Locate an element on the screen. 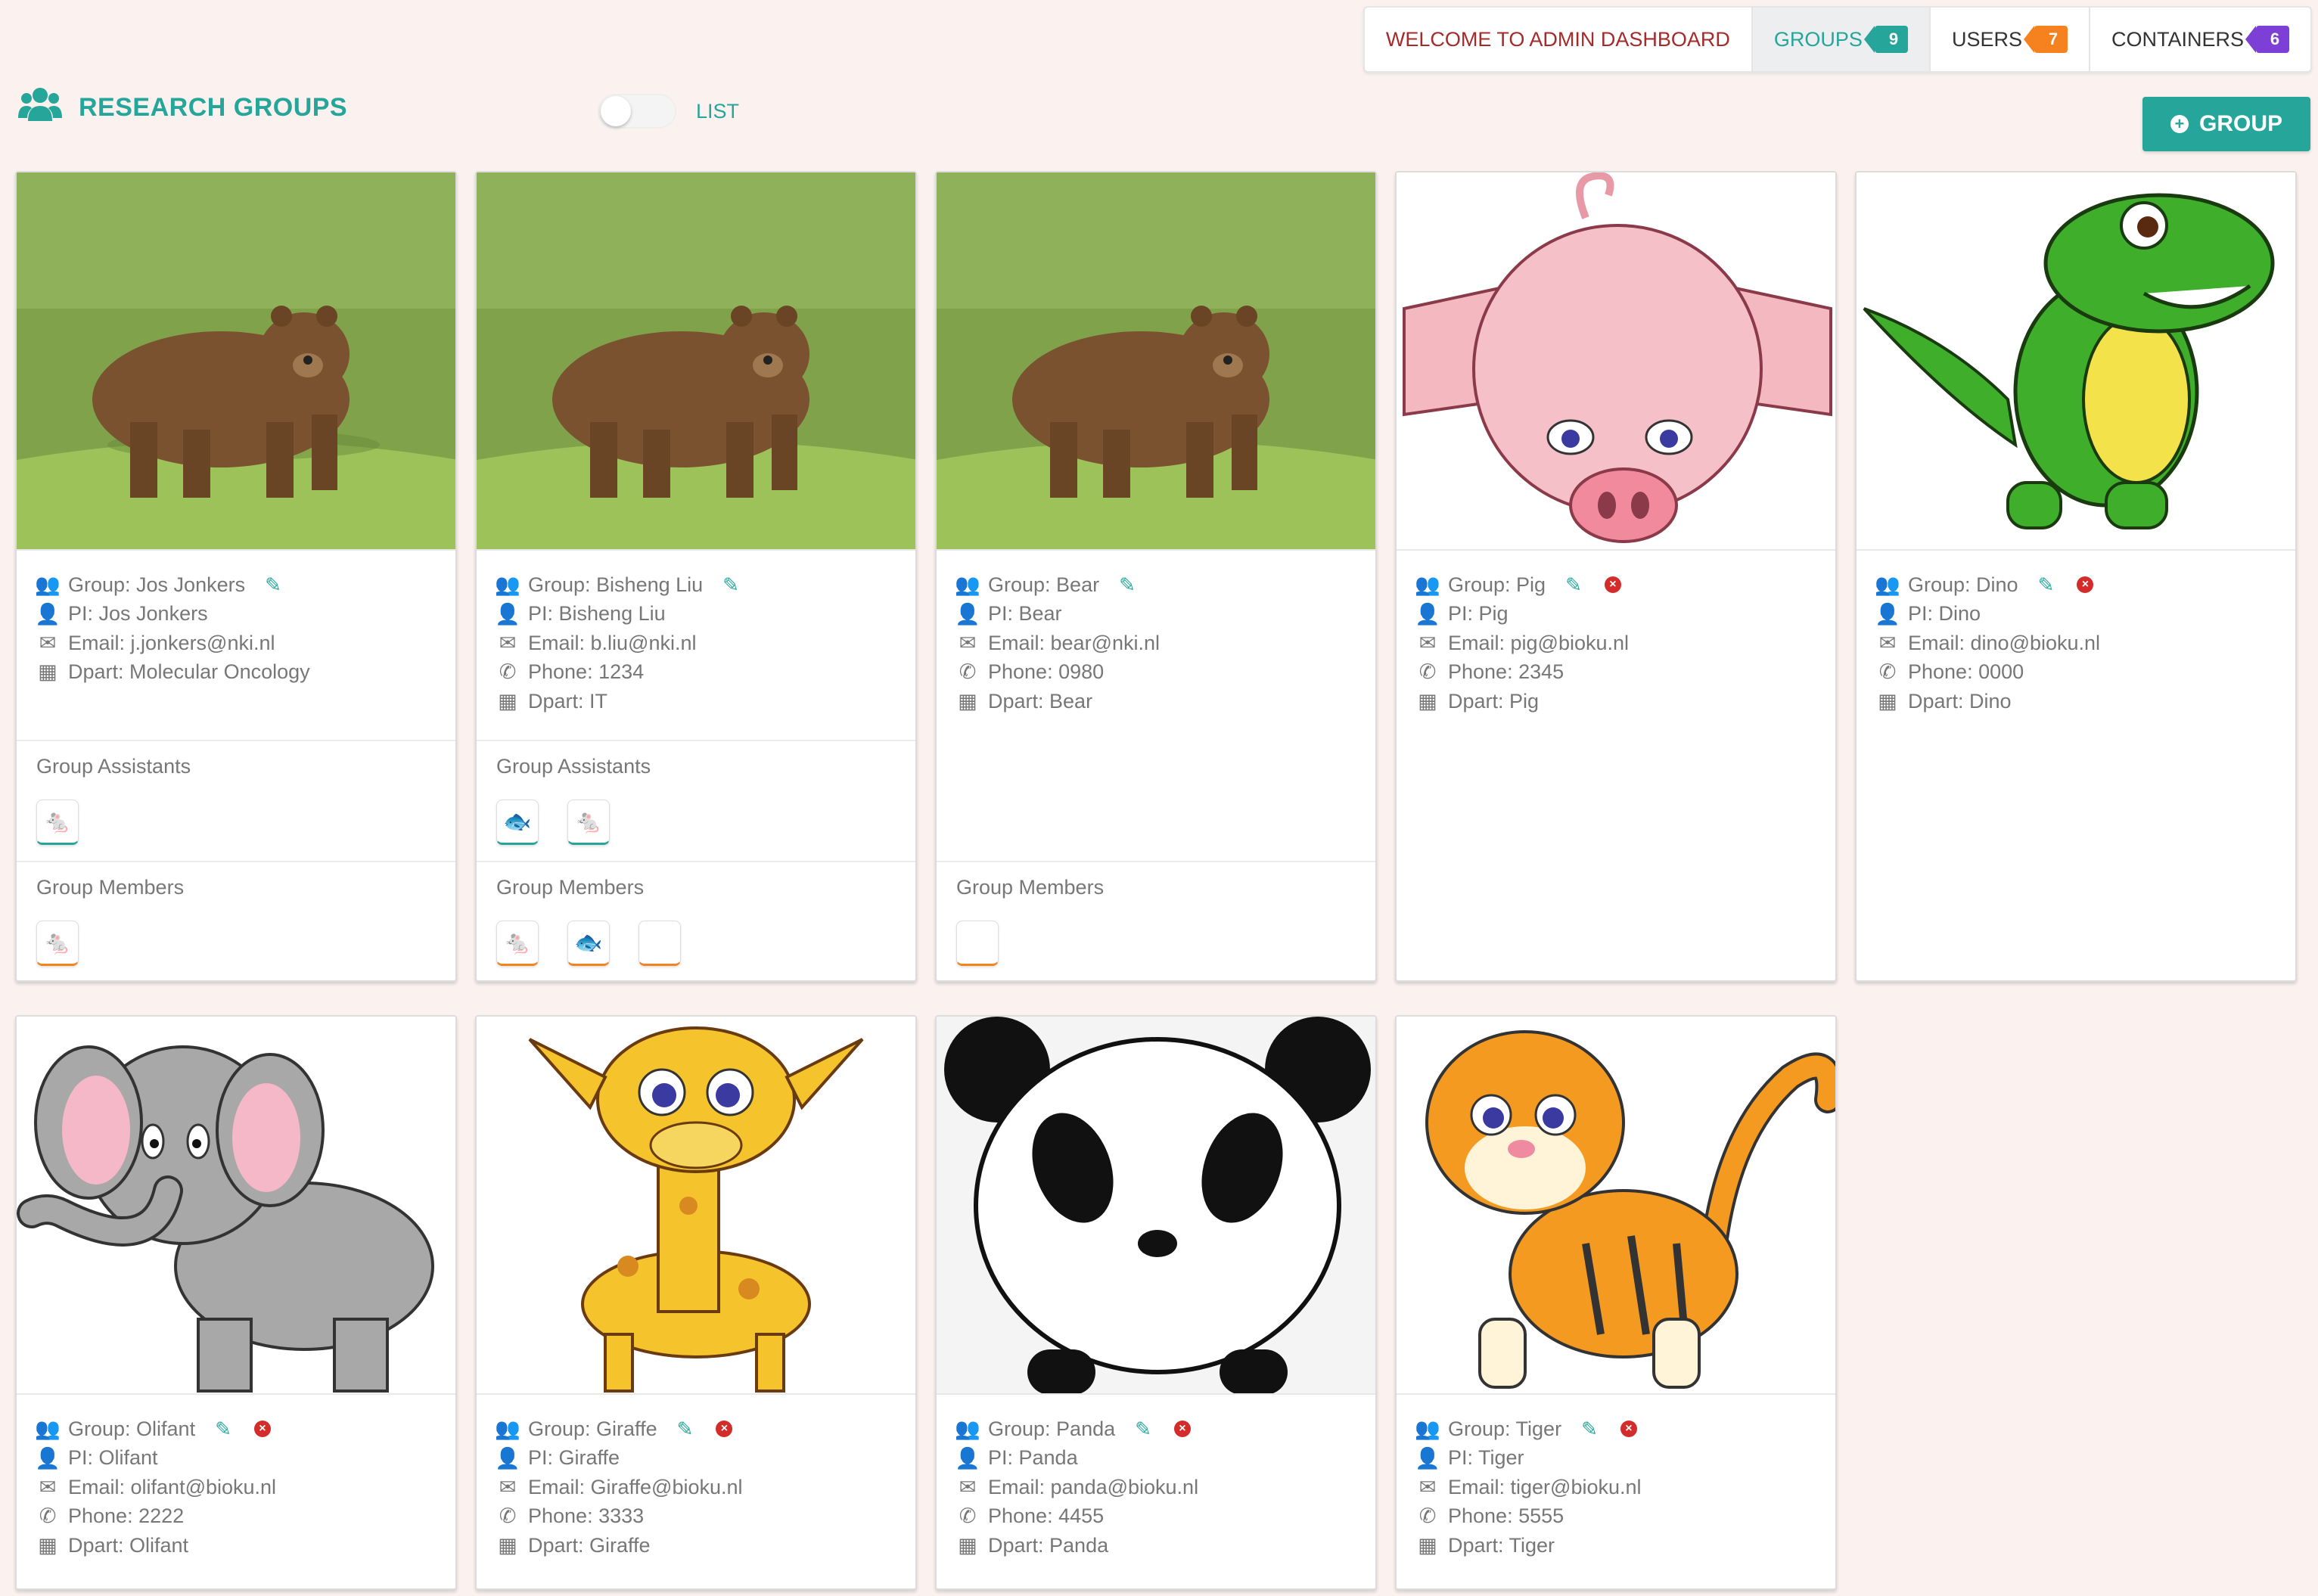 The width and height of the screenshot is (2318, 1596). department-text: Dpart: Dino is located at coordinates (1960, 701).